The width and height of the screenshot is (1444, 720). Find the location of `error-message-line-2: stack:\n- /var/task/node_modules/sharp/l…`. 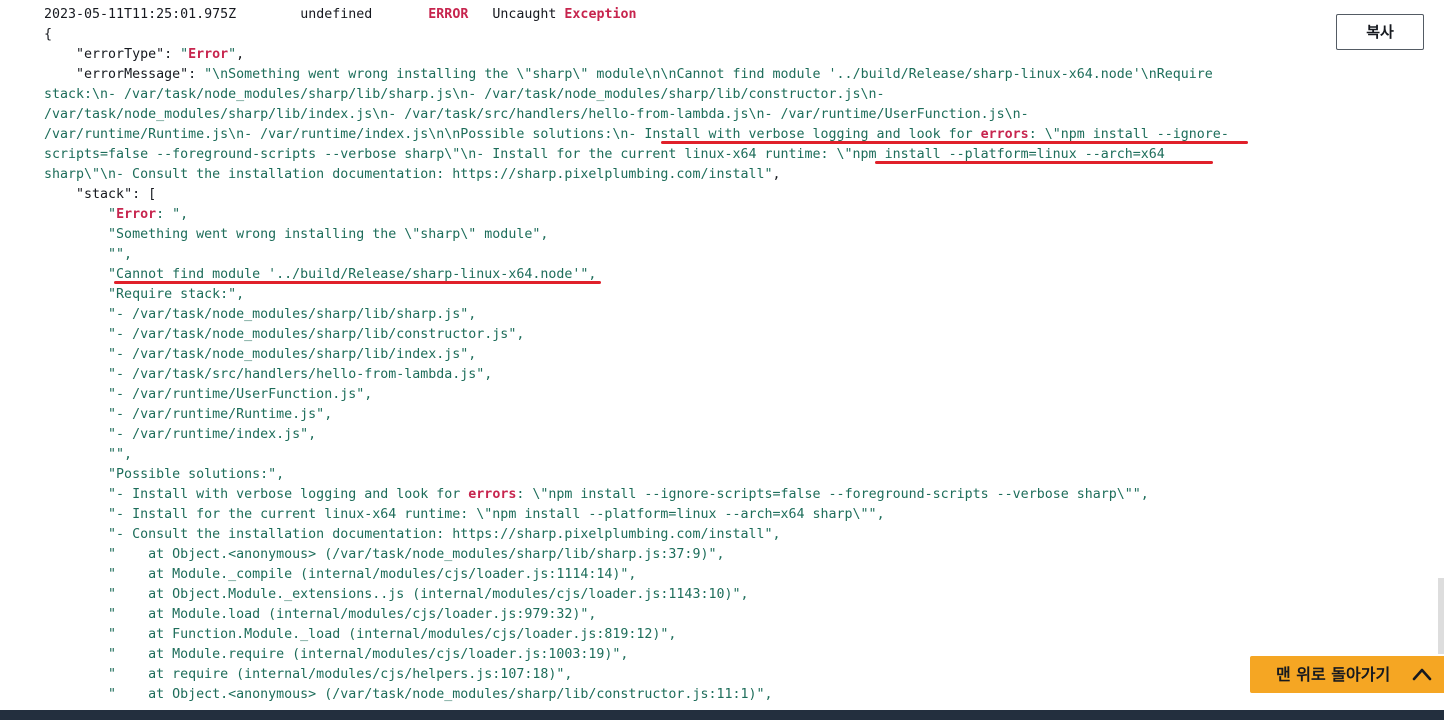

error-message-line-2: stack:\n- /var/task/node_modules/sharp/l… is located at coordinates (464, 94).